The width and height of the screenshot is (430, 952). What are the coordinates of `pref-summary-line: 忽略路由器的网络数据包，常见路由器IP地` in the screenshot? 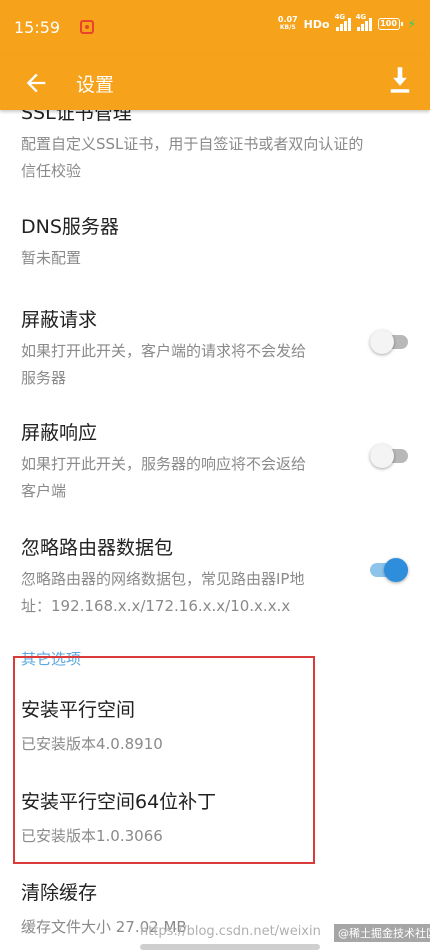 It's located at (163, 579).